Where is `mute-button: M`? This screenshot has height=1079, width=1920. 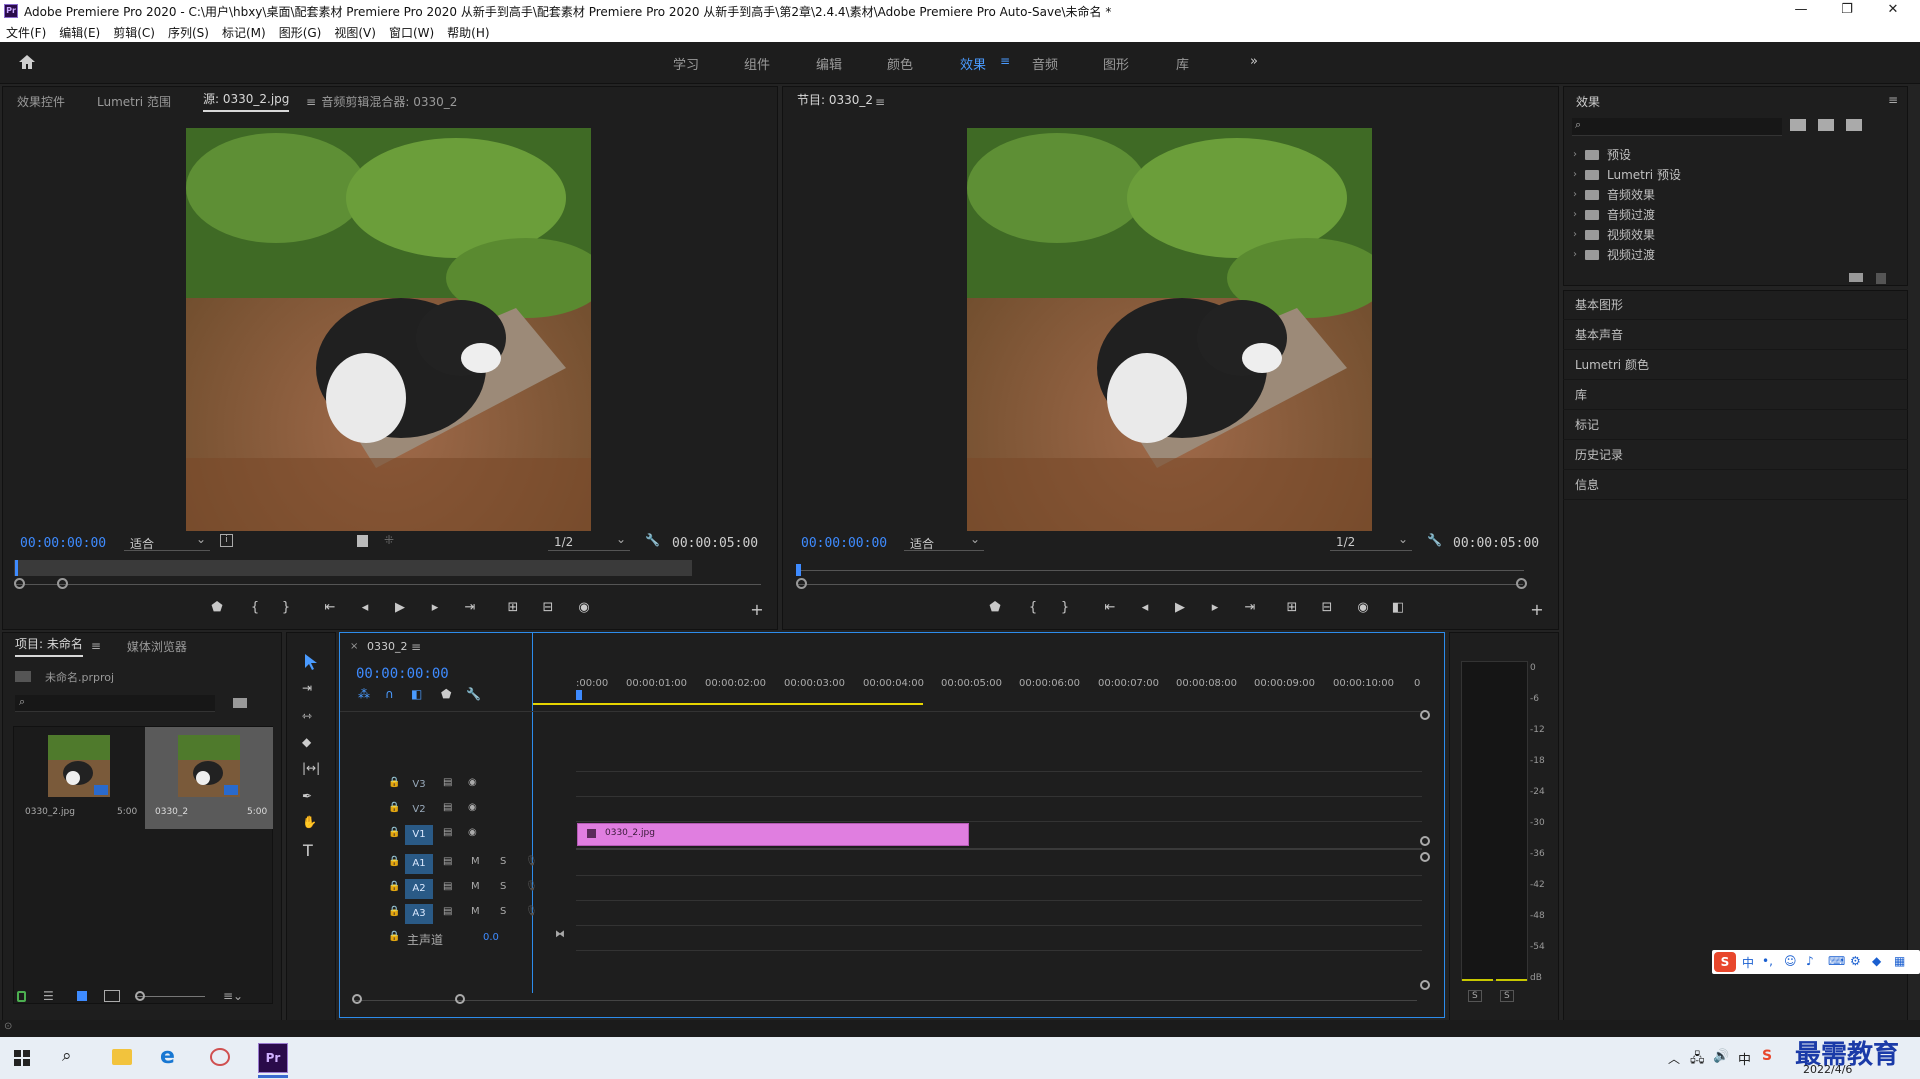
mute-button: M is located at coordinates (475, 861).